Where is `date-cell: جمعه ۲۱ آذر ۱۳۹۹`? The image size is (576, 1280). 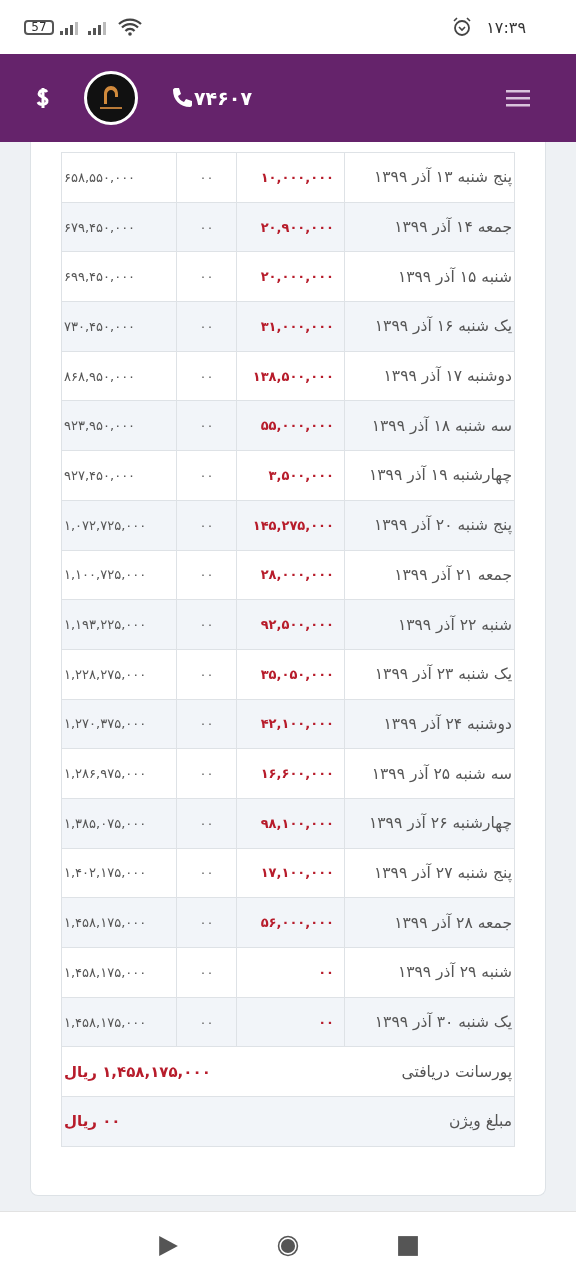 date-cell: جمعه ۲۱ آذر ۱۳۹۹ is located at coordinates (429, 575).